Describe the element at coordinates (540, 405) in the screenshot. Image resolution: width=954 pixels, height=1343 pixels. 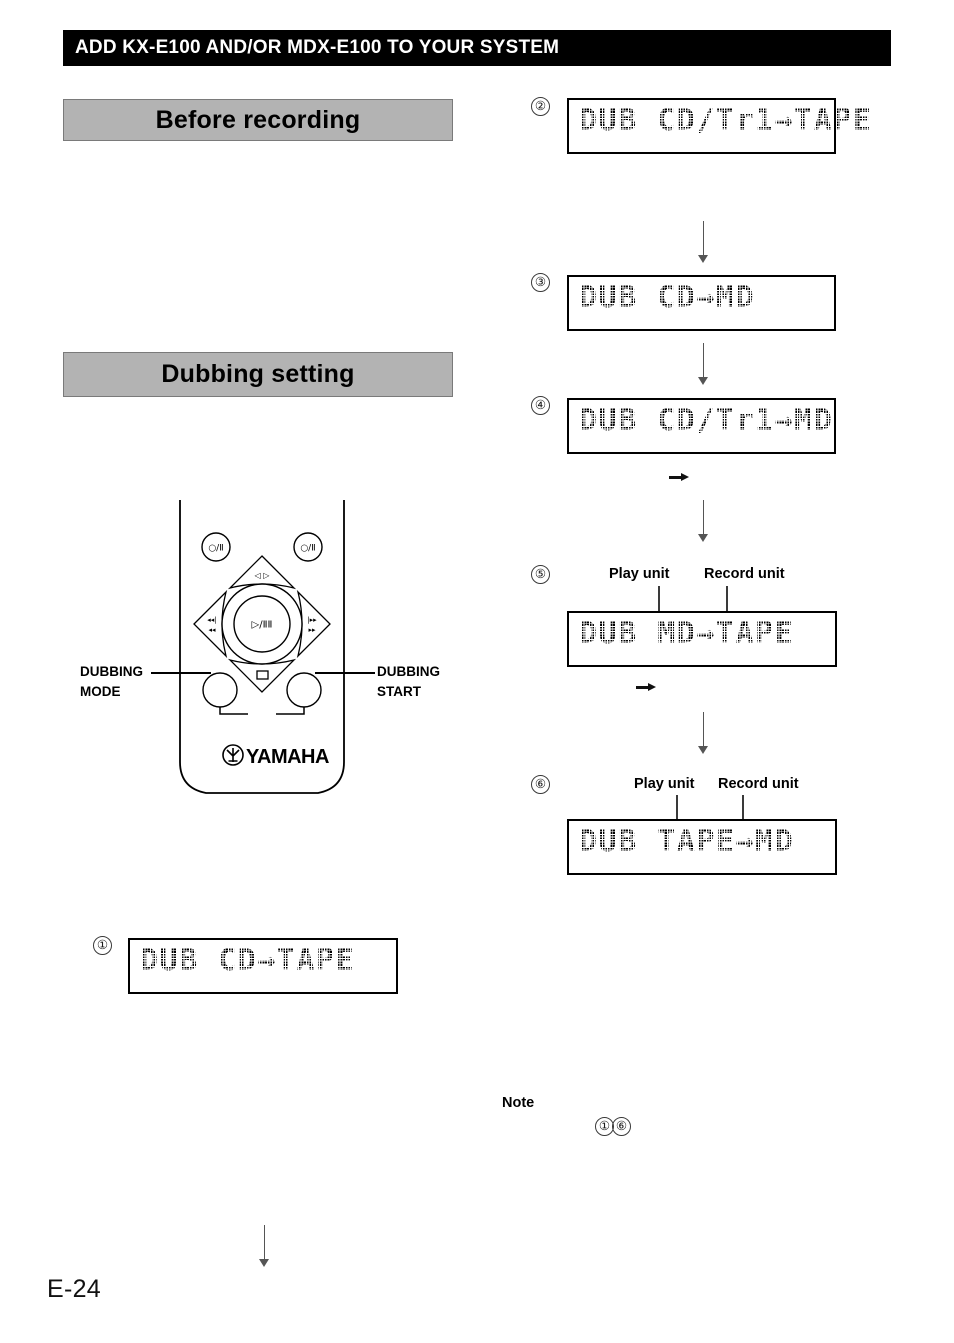
I see `step-number-4: ④` at that location.